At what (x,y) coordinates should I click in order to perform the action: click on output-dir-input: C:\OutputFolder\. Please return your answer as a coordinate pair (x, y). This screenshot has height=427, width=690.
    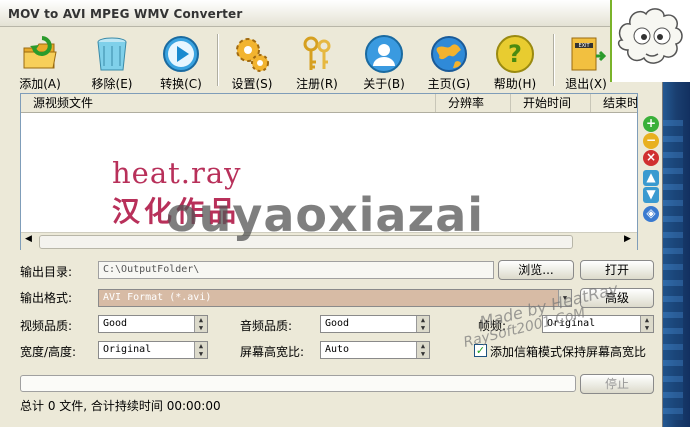
    Looking at the image, I should click on (296, 270).